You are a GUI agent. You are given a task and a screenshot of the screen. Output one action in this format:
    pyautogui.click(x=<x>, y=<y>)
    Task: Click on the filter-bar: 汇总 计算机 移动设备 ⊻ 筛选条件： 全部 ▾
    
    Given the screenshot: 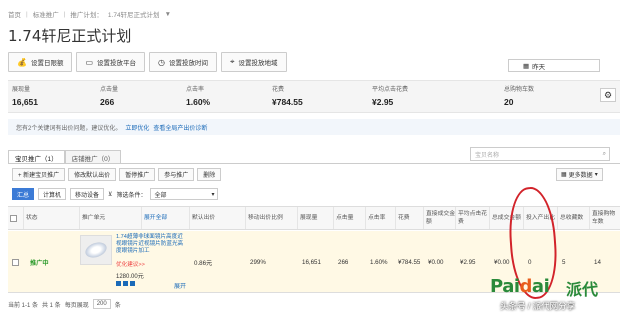 What is the action you would take?
    pyautogui.click(x=115, y=194)
    